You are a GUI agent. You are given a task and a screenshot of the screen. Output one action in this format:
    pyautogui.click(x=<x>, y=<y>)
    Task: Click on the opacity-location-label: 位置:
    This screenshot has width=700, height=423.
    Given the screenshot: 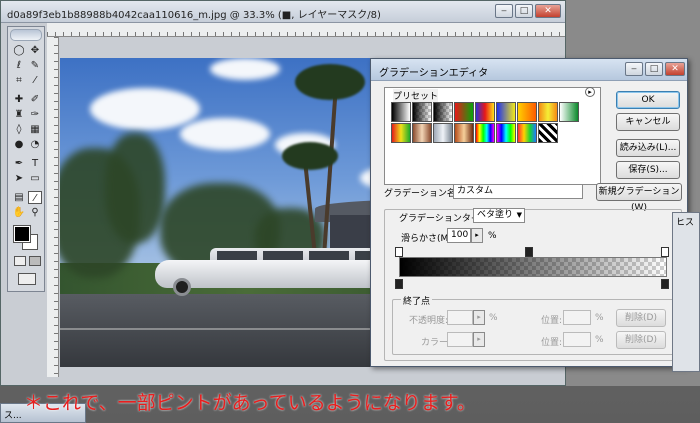 What is the action you would take?
    pyautogui.click(x=552, y=321)
    